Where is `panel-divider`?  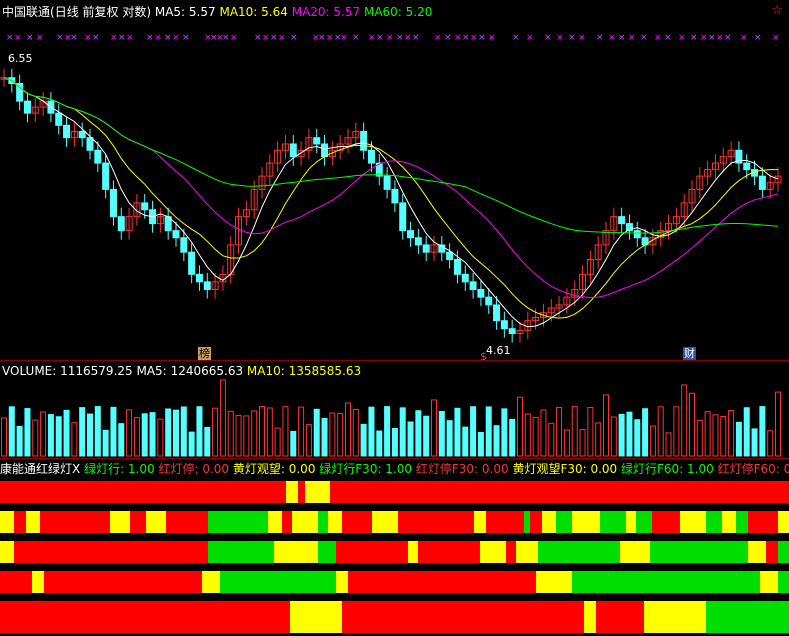
panel-divider is located at coordinates (394, 360).